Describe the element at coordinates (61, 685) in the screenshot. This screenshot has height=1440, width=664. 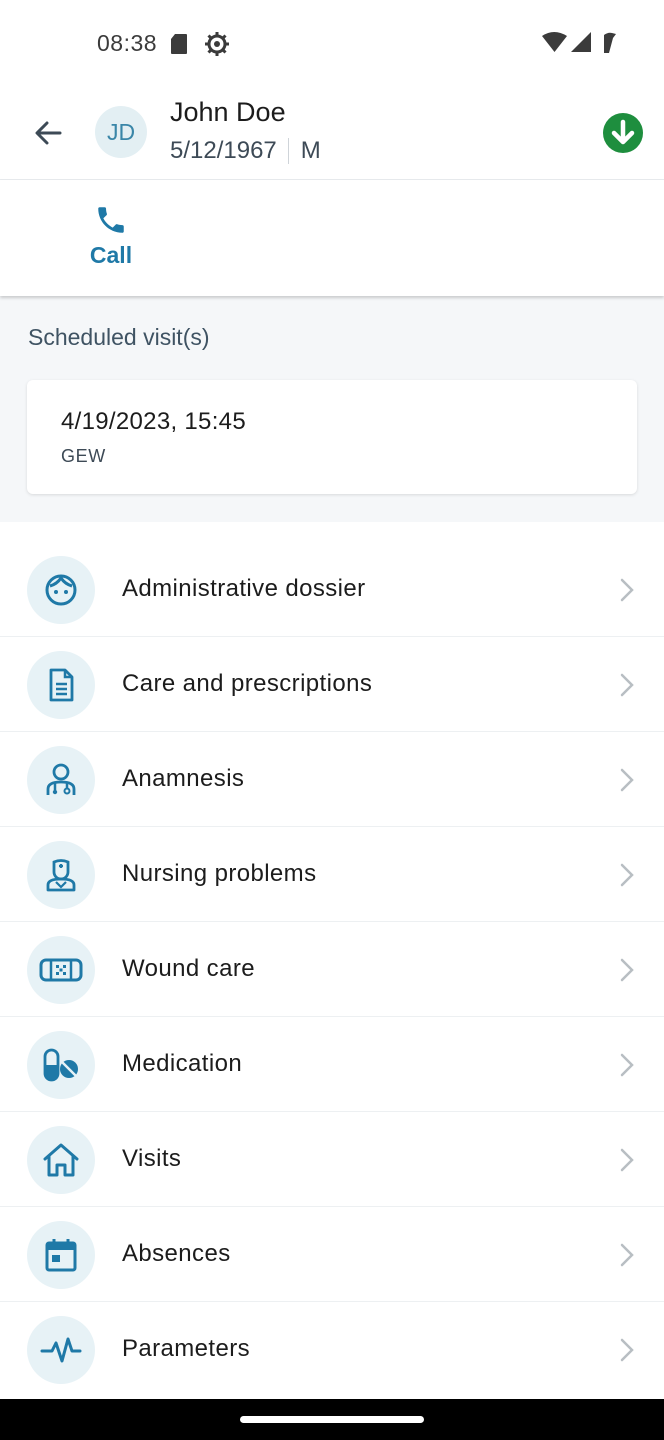
I see `document-icon` at that location.